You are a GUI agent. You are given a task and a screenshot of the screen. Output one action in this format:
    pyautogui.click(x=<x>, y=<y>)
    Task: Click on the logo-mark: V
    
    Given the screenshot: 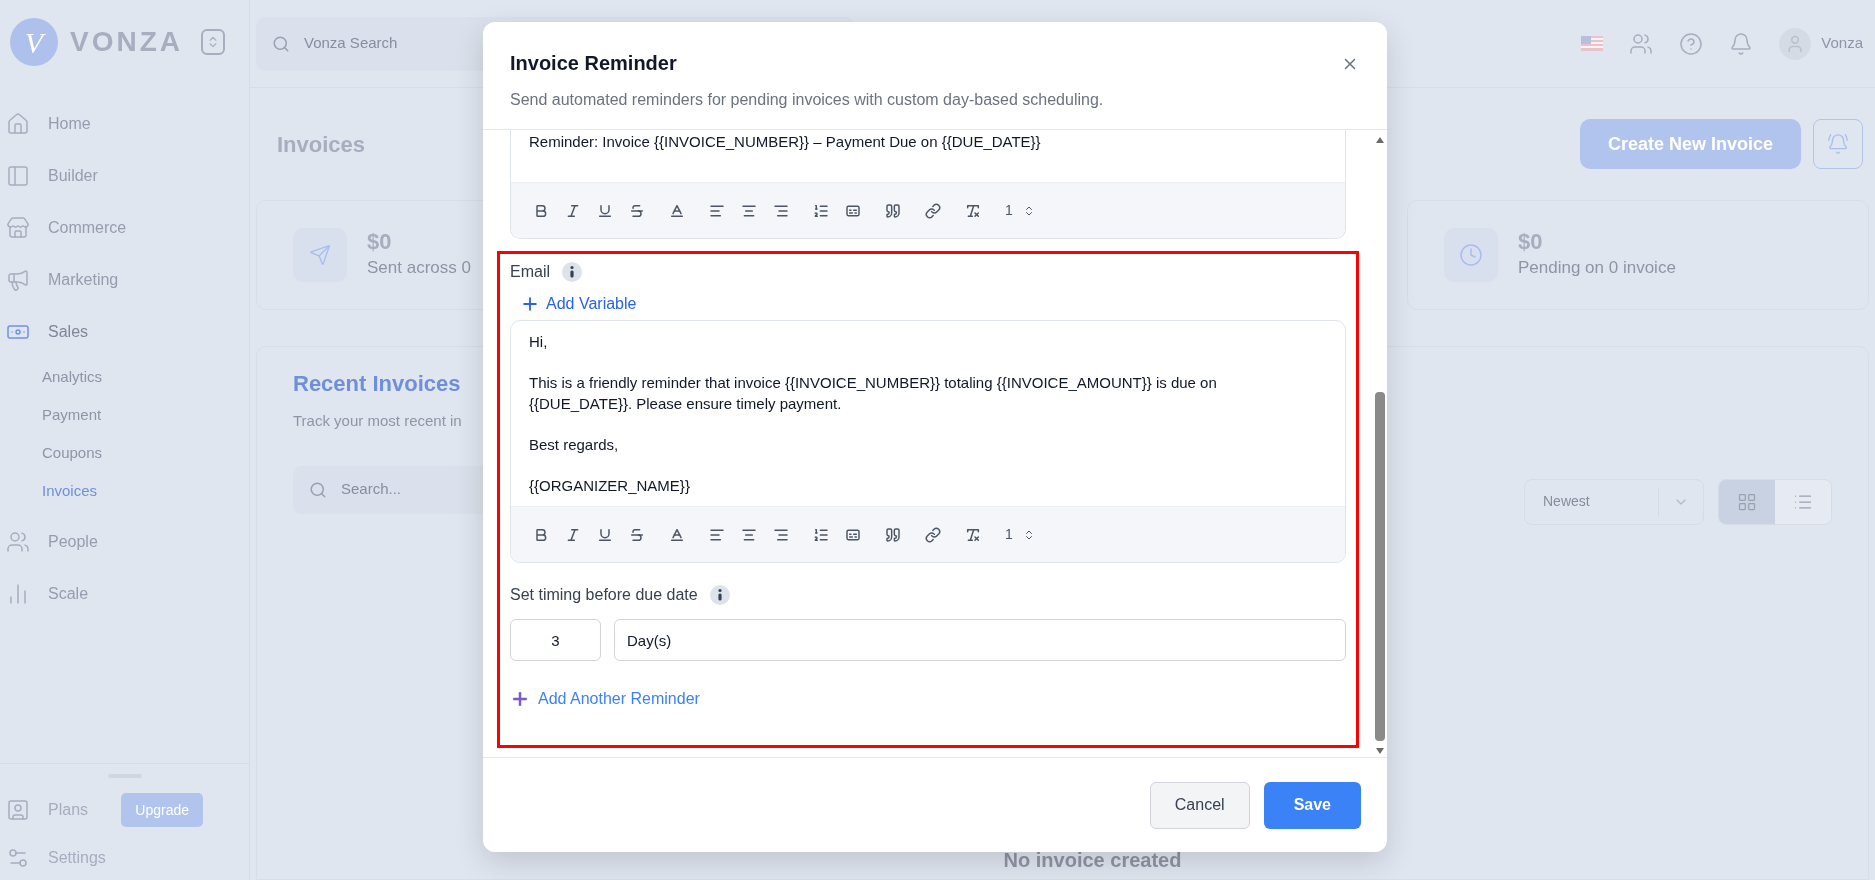 What is the action you would take?
    pyautogui.click(x=34, y=42)
    